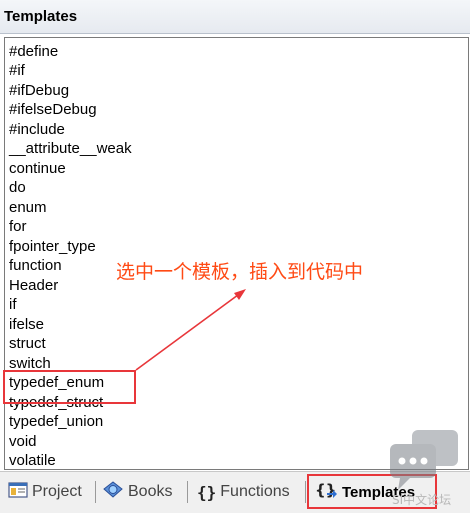  Describe the element at coordinates (426, 462) in the screenshot. I see `chat-bubble-icon` at that location.